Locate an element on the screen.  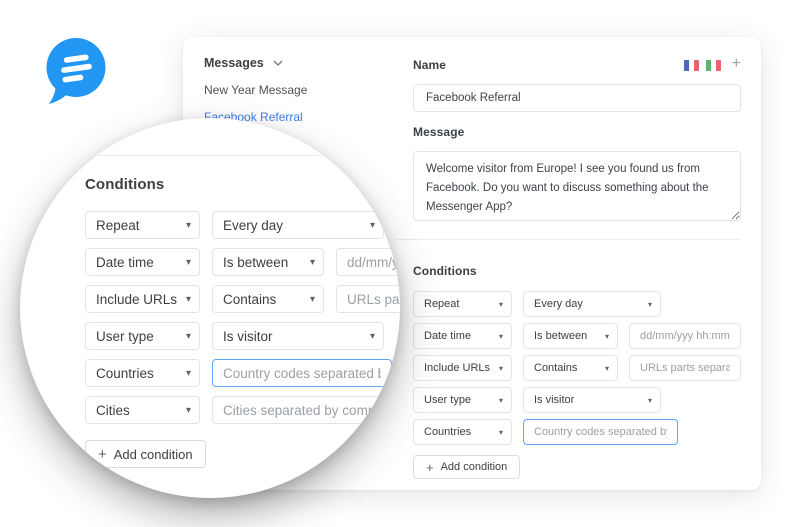
add-condition-button: + Add condition is located at coordinates (467, 467).